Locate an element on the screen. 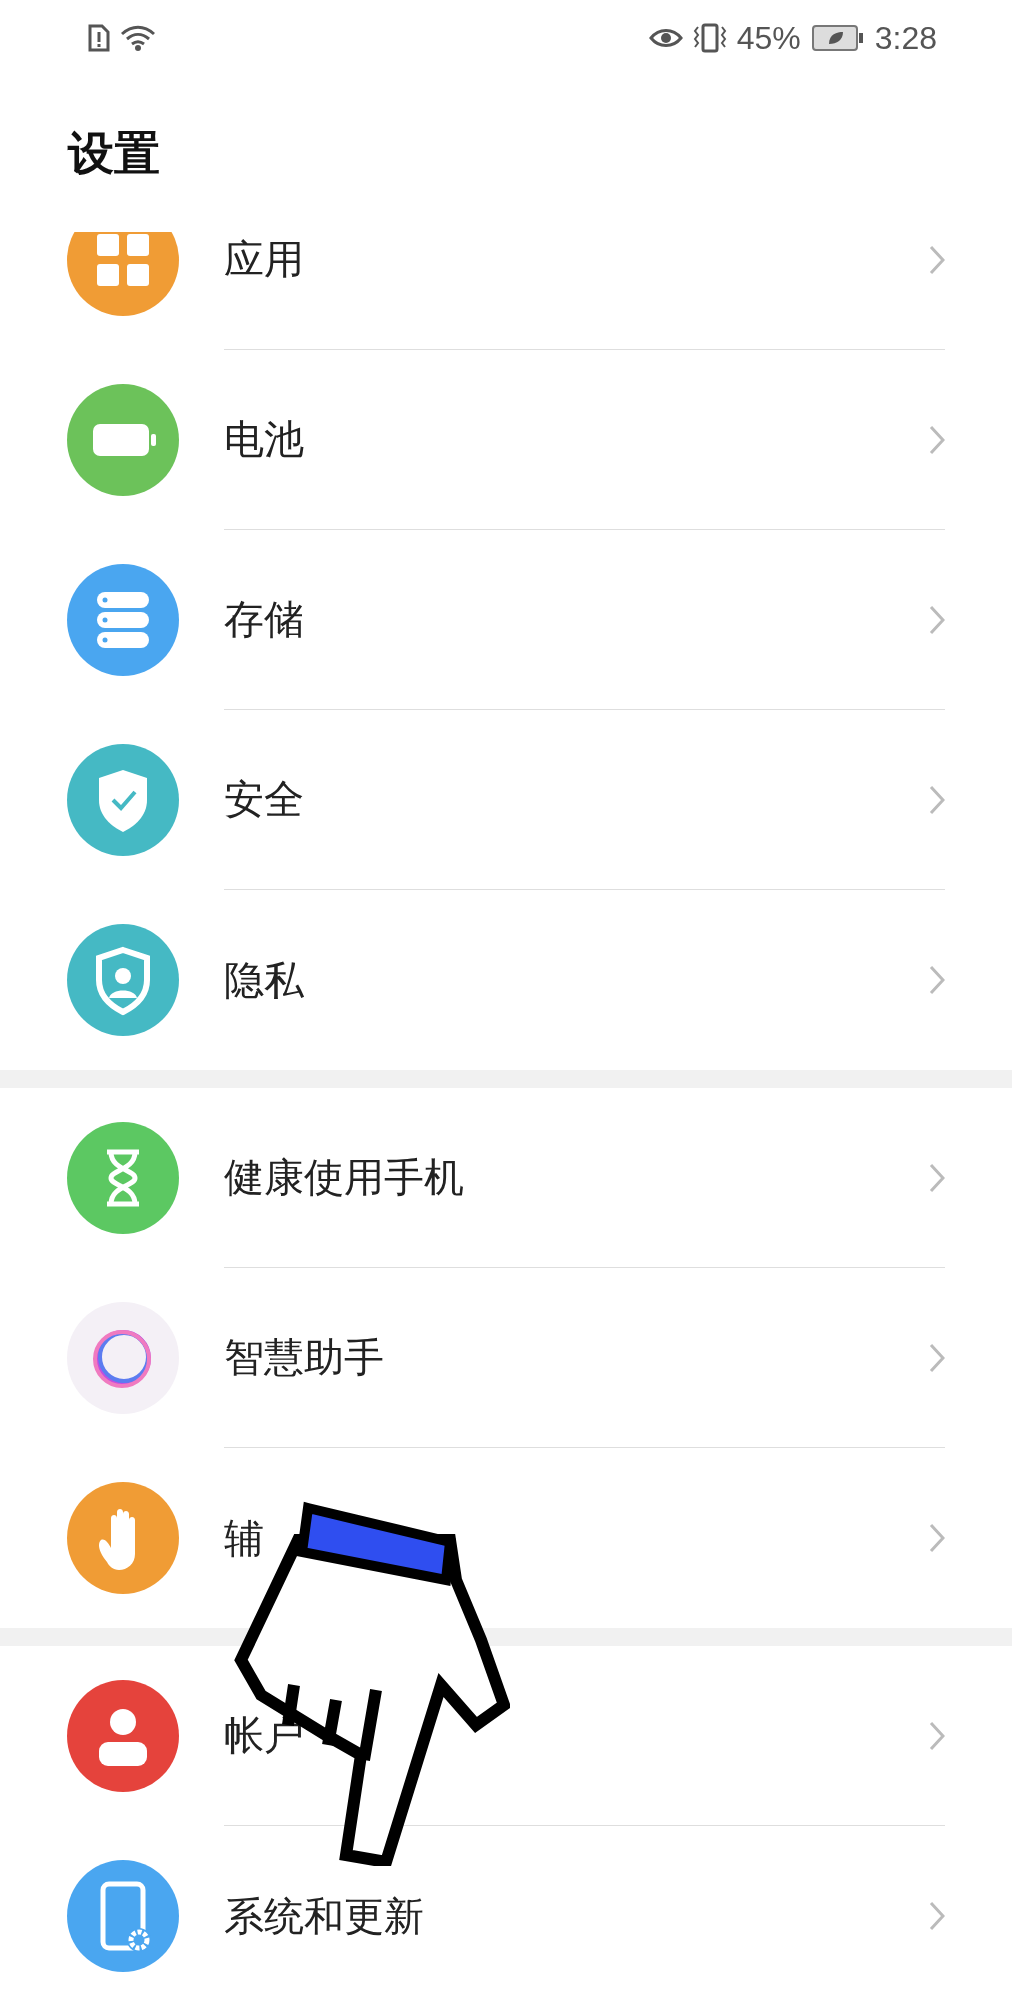 Image resolution: width=1012 pixels, height=2007 pixels. settings-item-label: 应用 is located at coordinates (264, 259).